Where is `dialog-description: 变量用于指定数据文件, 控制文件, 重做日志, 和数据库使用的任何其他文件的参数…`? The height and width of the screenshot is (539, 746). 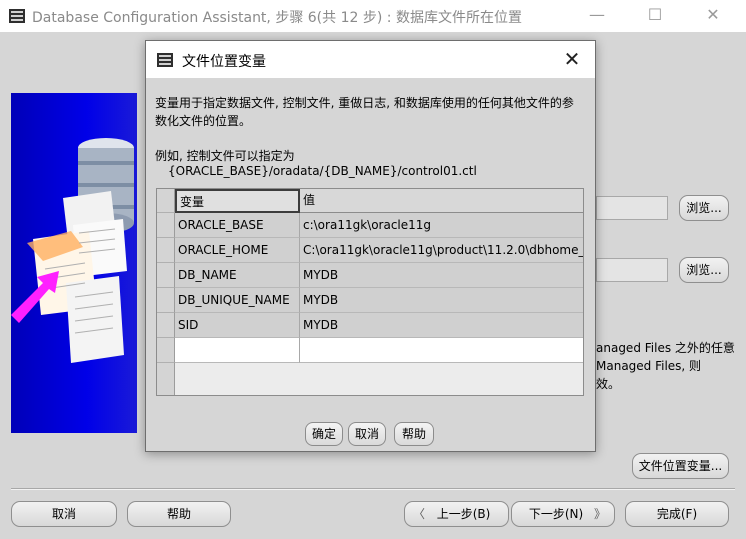 dialog-description: 变量用于指定数据文件, 控制文件, 重做日志, 和数据库使用的任何其他文件的参数… is located at coordinates (364, 112).